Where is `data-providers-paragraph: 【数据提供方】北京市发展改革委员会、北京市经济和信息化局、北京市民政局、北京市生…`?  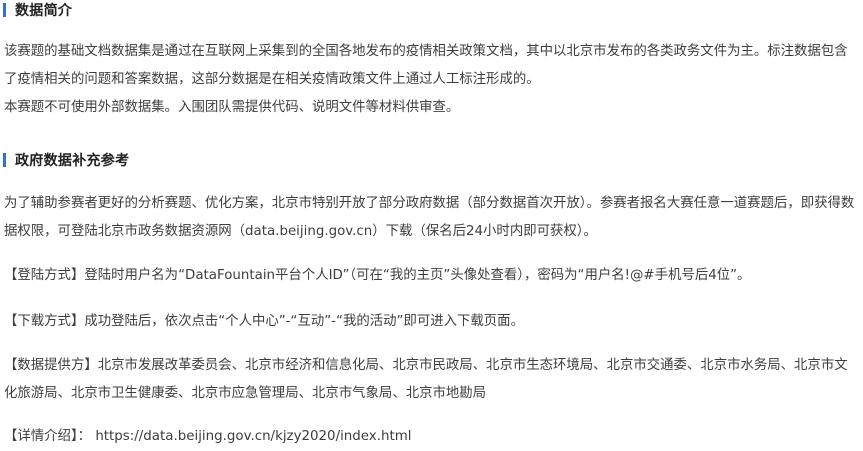 data-providers-paragraph: 【数据提供方】北京市发展改革委员会、北京市经济和信息化局、北京市民政局、北京市生… is located at coordinates (426, 379).